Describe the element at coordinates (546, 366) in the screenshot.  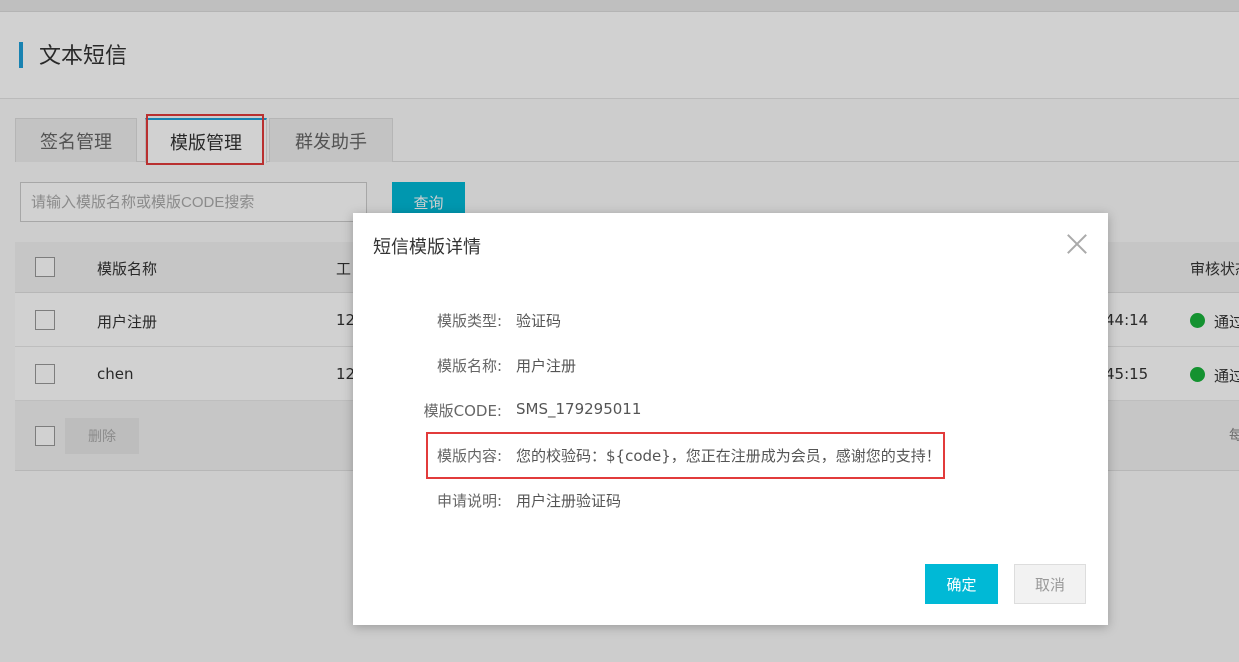
I see `field-value: 用户注册` at that location.